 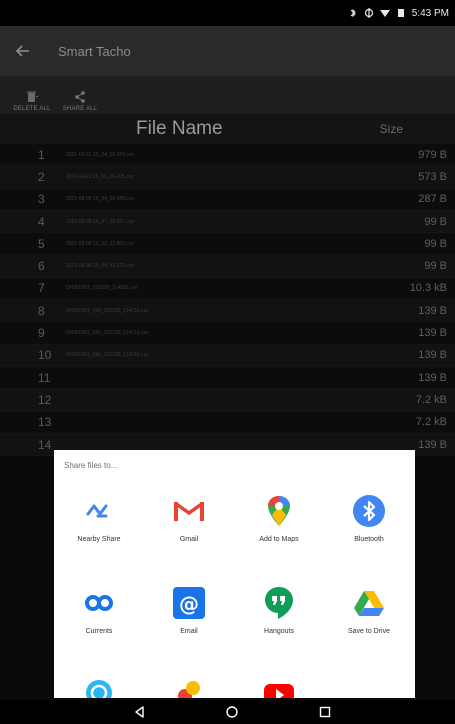 What do you see at coordinates (227, 244) in the screenshot?
I see `file-row: 5 2021-08-09 15_22_23.803.csv 99 B` at bounding box center [227, 244].